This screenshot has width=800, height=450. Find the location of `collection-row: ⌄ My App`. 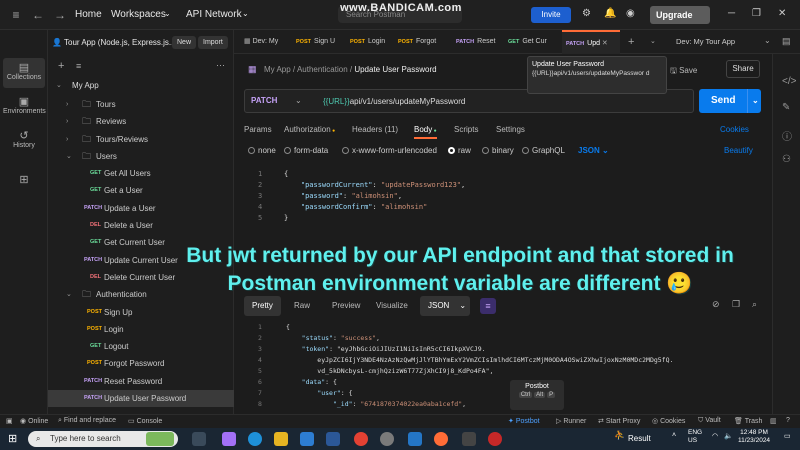

collection-row: ⌄ My App is located at coordinates (141, 85).